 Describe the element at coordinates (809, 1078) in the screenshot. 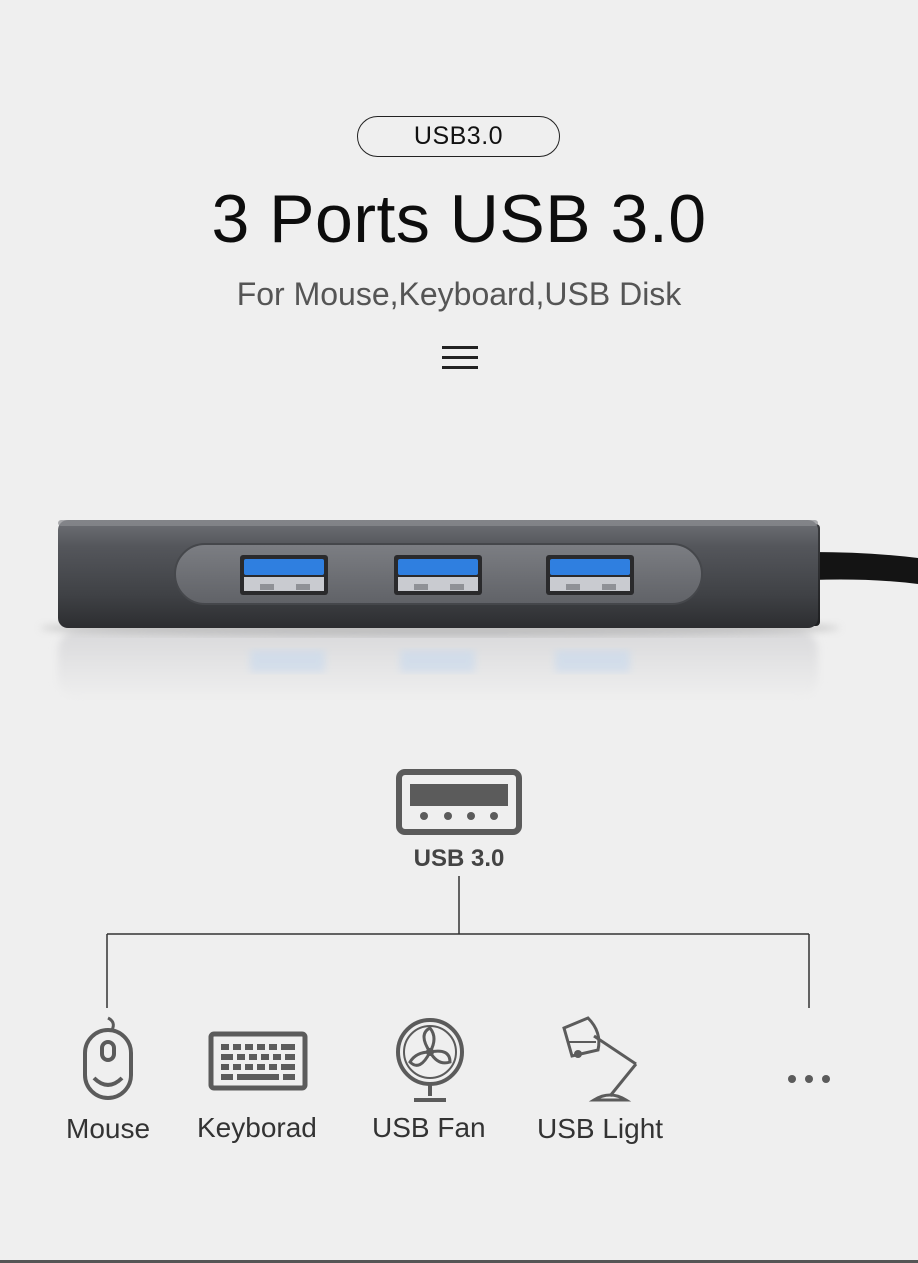

I see `more-dots-icon` at that location.